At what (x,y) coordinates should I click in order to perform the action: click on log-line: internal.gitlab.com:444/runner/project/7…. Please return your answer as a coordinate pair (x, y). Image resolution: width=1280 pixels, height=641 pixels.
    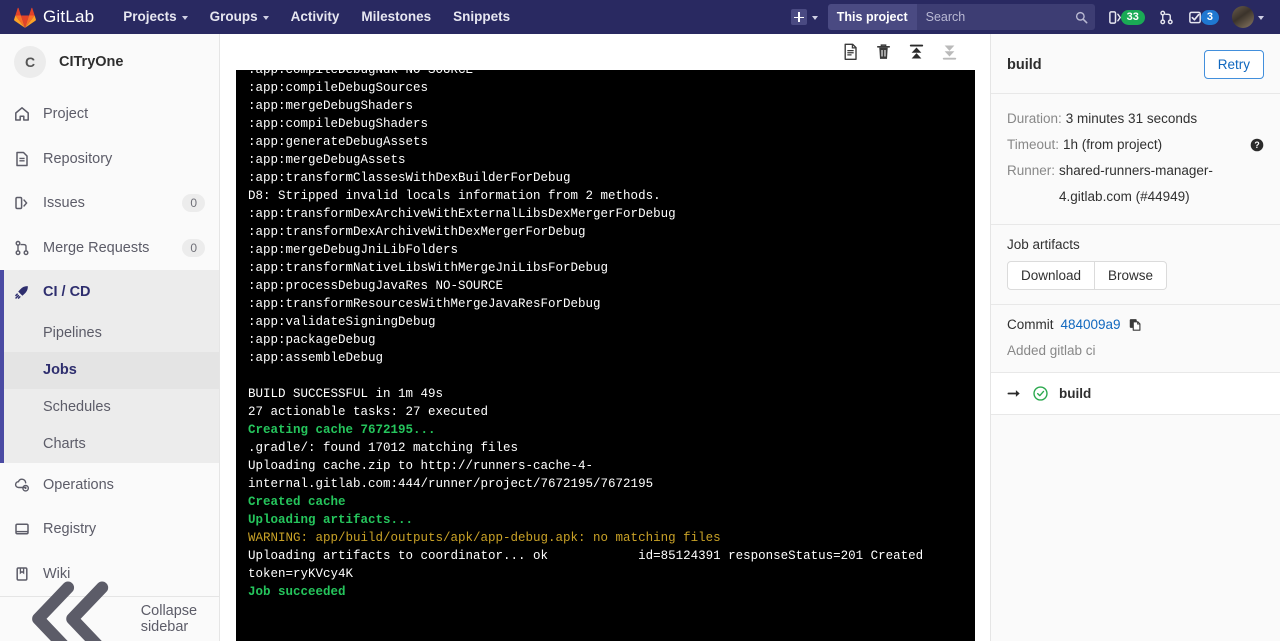
    Looking at the image, I should click on (451, 484).